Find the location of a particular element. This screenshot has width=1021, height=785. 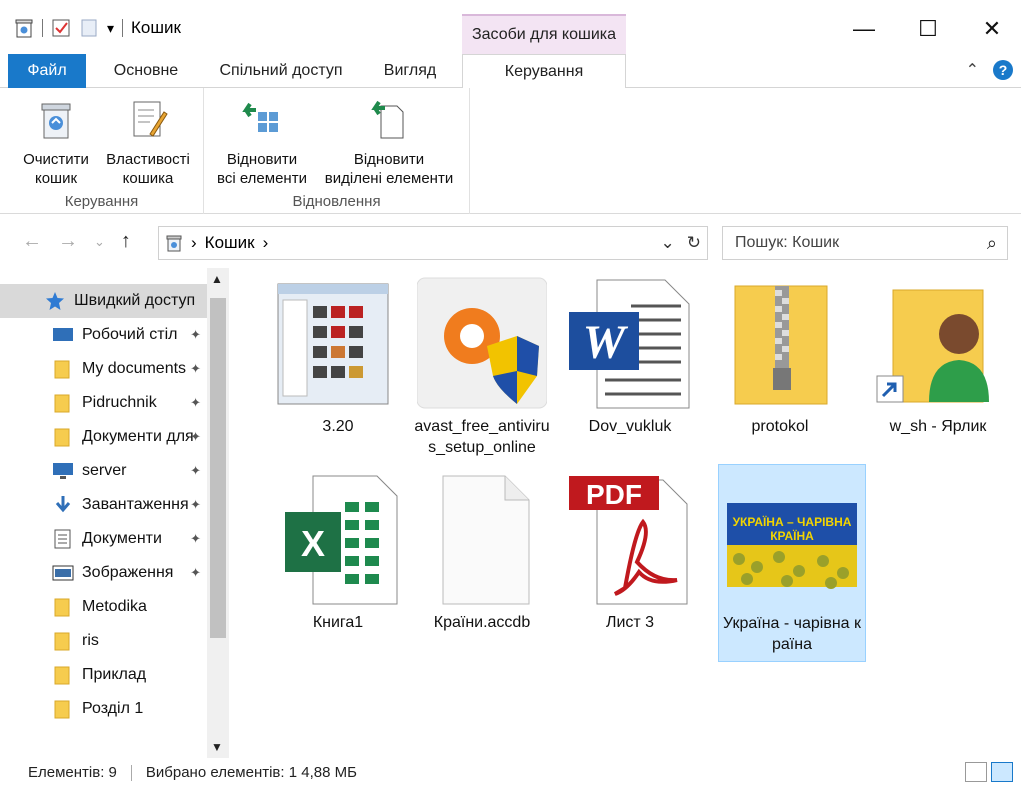

properties-icon is located at coordinates (61, 28).